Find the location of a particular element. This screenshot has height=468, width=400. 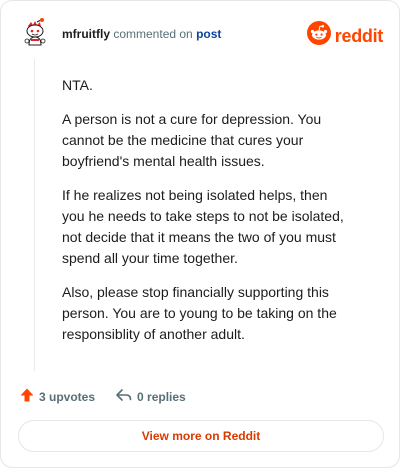

replies-count: 0 replies is located at coordinates (161, 396).